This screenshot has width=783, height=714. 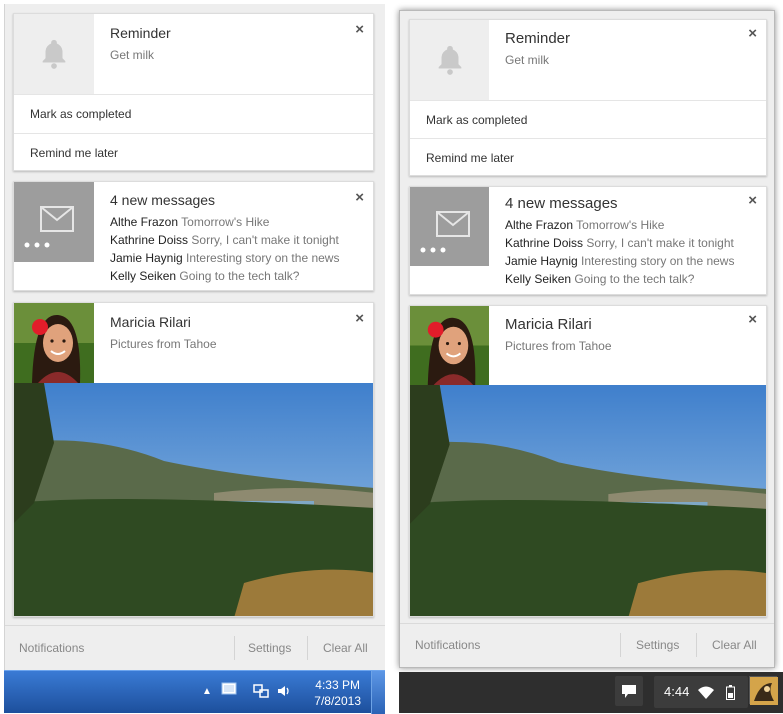 I want to click on system-tray: 4:44, so click(x=701, y=692).